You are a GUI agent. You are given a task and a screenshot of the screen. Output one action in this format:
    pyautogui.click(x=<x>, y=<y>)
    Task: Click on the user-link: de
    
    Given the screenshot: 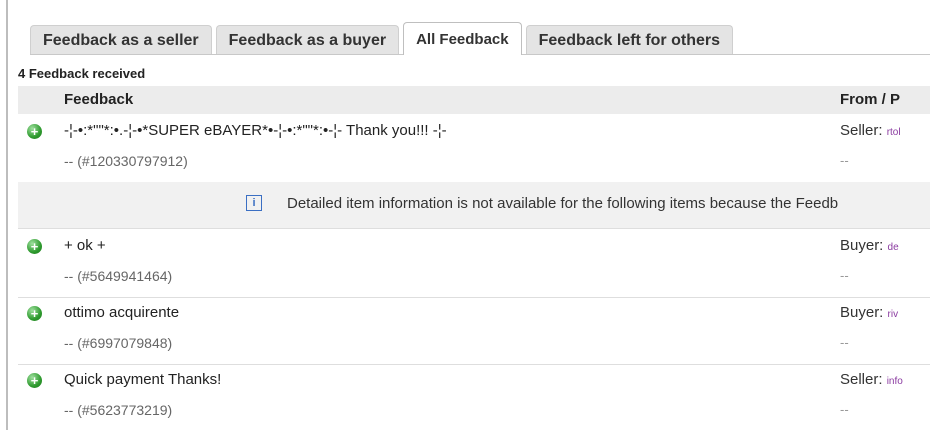 What is the action you would take?
    pyautogui.click(x=893, y=247)
    